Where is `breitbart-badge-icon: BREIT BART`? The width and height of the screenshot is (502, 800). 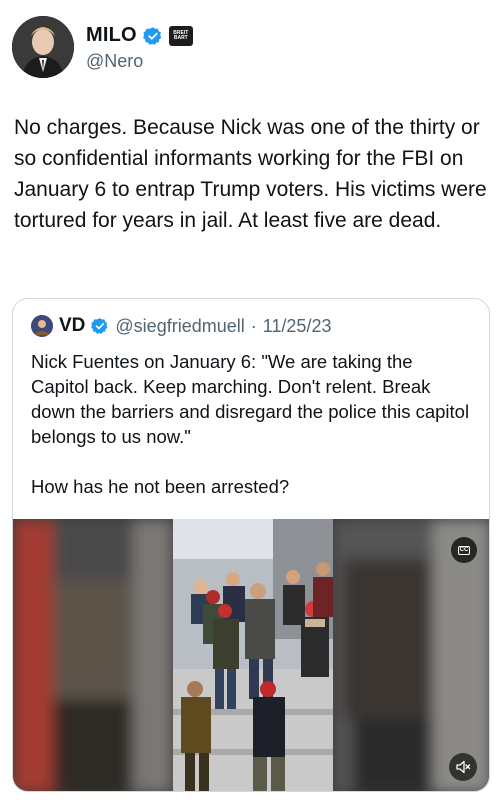
breitbart-badge-icon: BREIT BART is located at coordinates (180, 35).